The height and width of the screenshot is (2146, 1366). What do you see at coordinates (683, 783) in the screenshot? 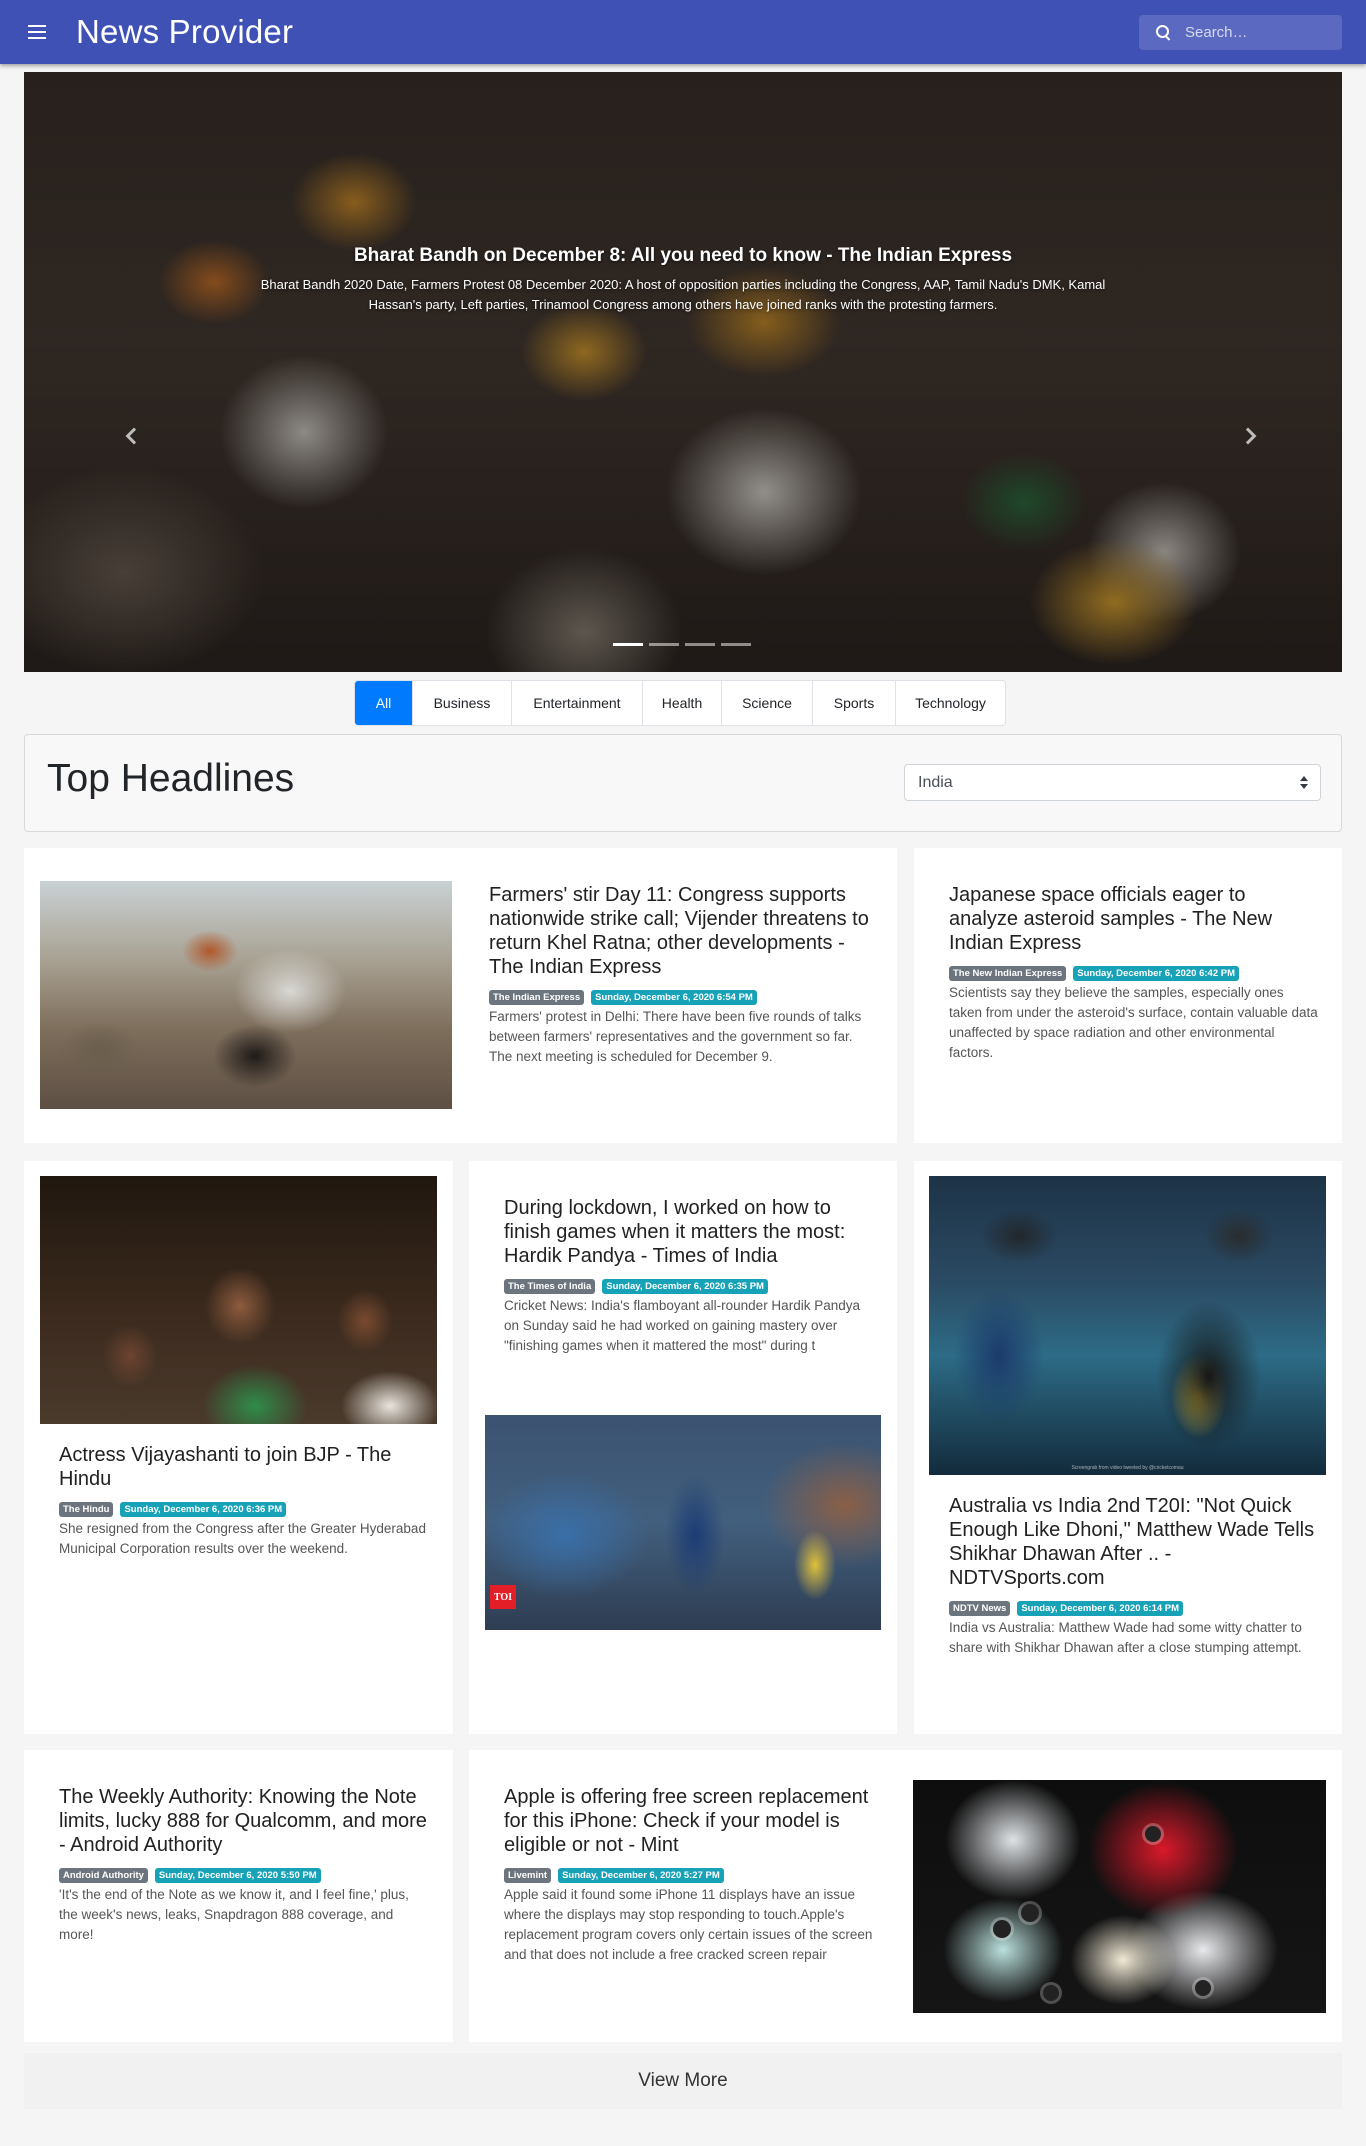
I see `headlines-header: Top Headlines India` at bounding box center [683, 783].